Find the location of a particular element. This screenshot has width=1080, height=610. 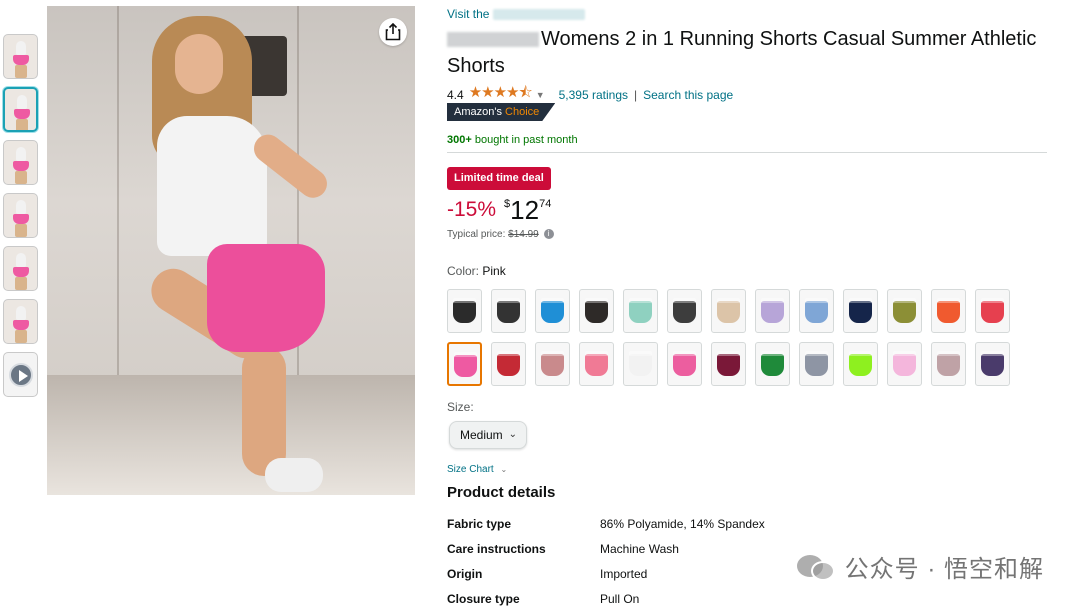

size-dropdown: Medium ⌄ is located at coordinates (488, 435).